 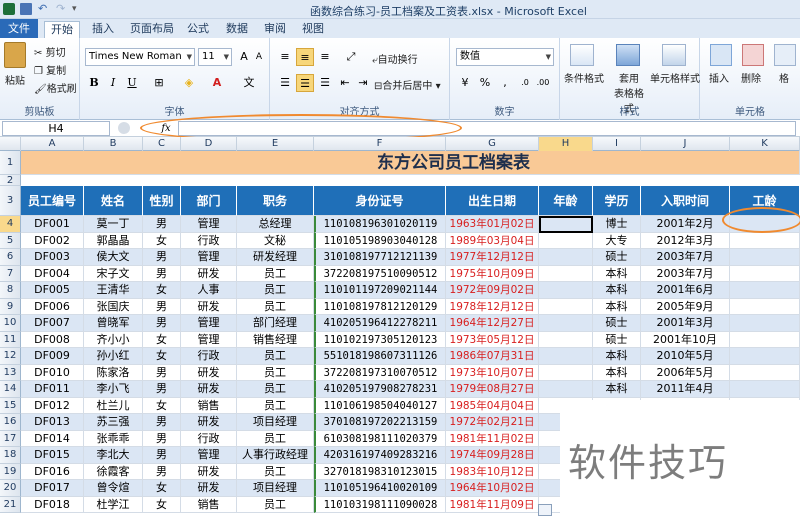 What do you see at coordinates (113, 389) in the screenshot?
I see `cell-b14: 李小飞` at bounding box center [113, 389].